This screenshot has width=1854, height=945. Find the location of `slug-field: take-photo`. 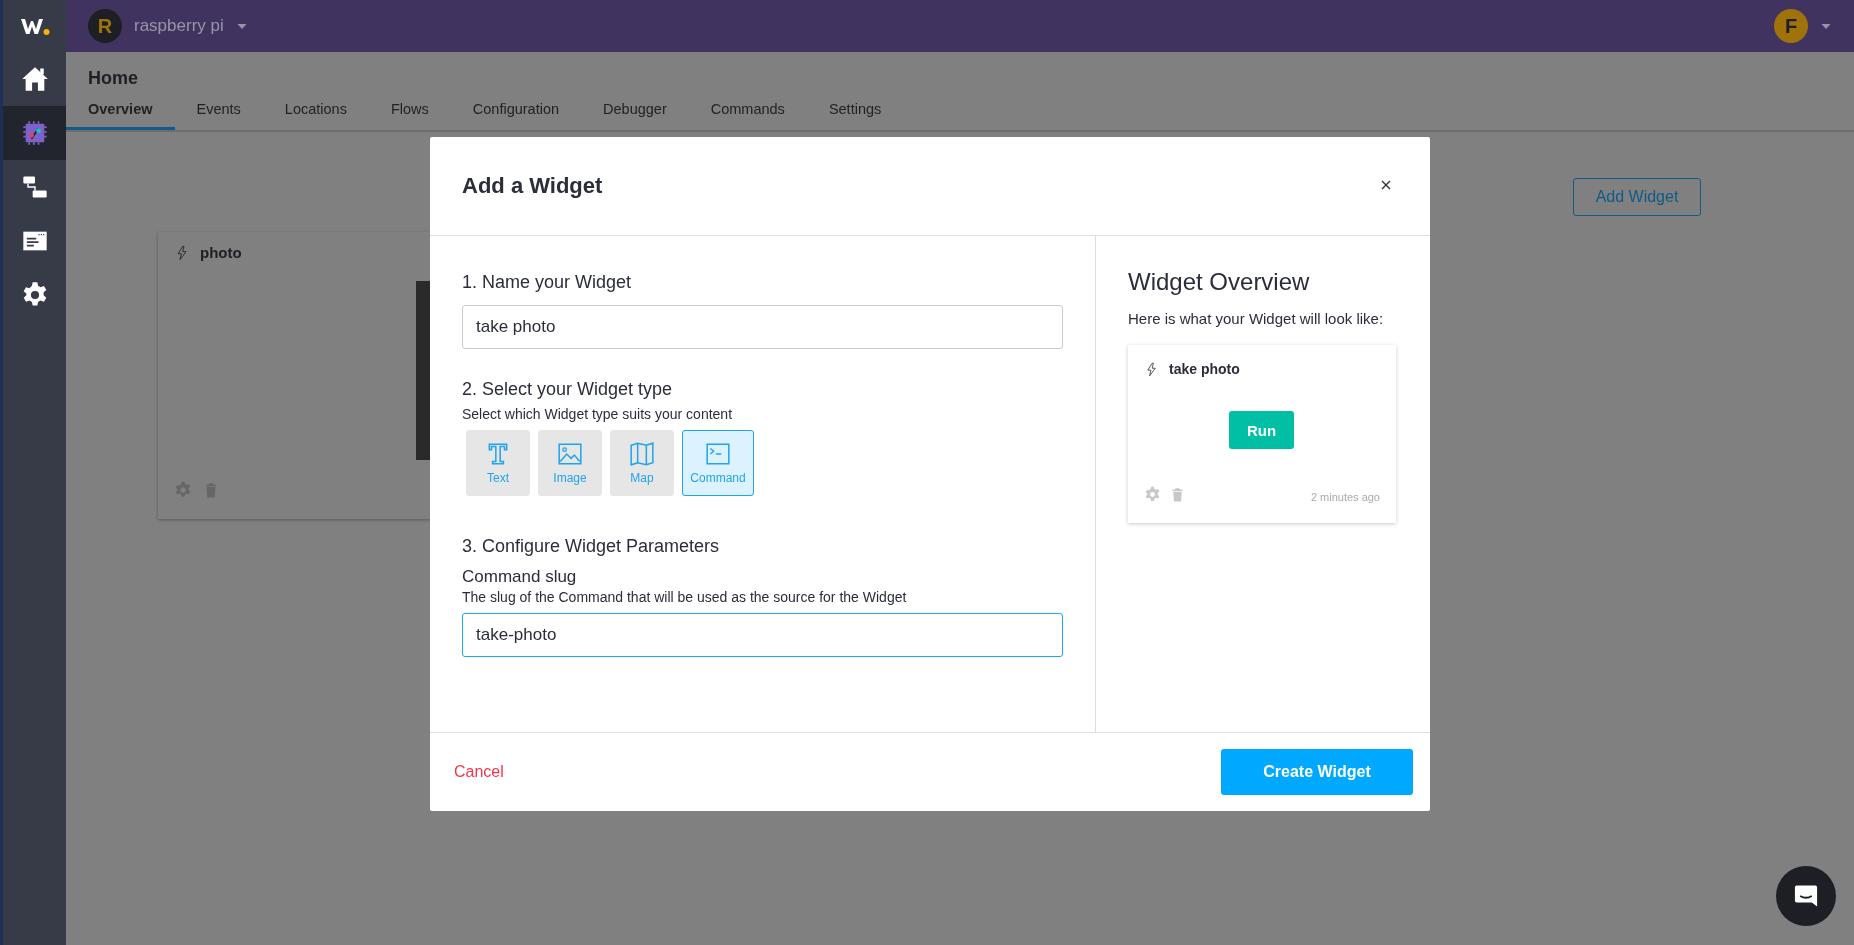

slug-field: take-photo is located at coordinates (762, 635).